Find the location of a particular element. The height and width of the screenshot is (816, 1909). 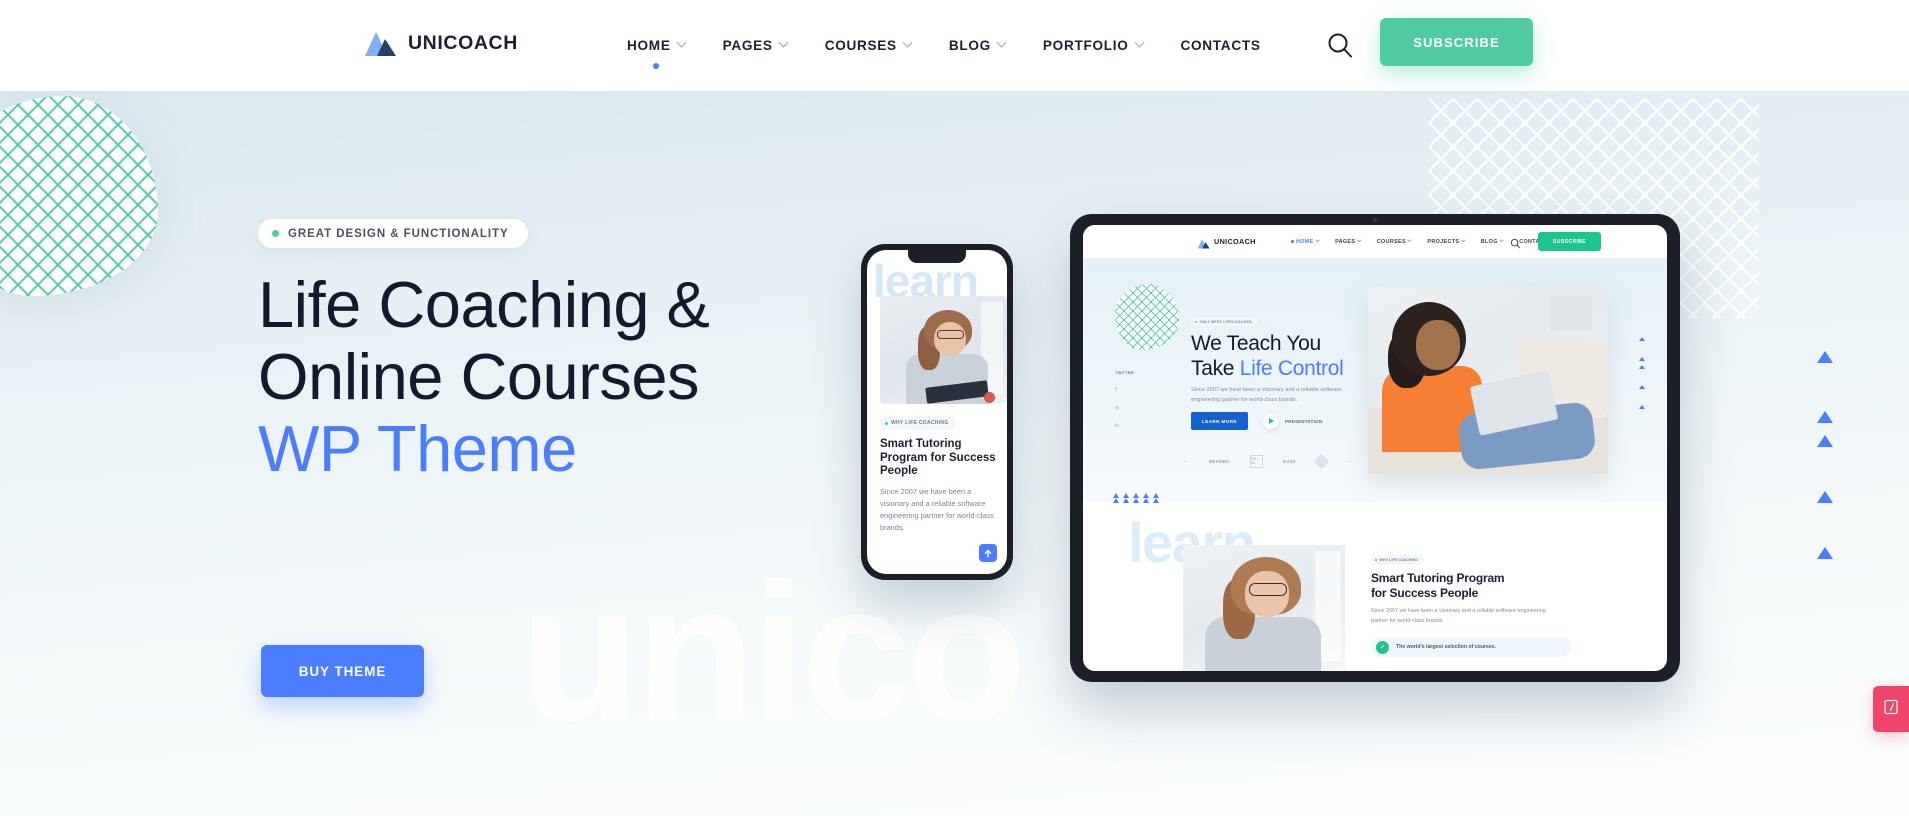

active-dot-icon is located at coordinates (1292, 241).